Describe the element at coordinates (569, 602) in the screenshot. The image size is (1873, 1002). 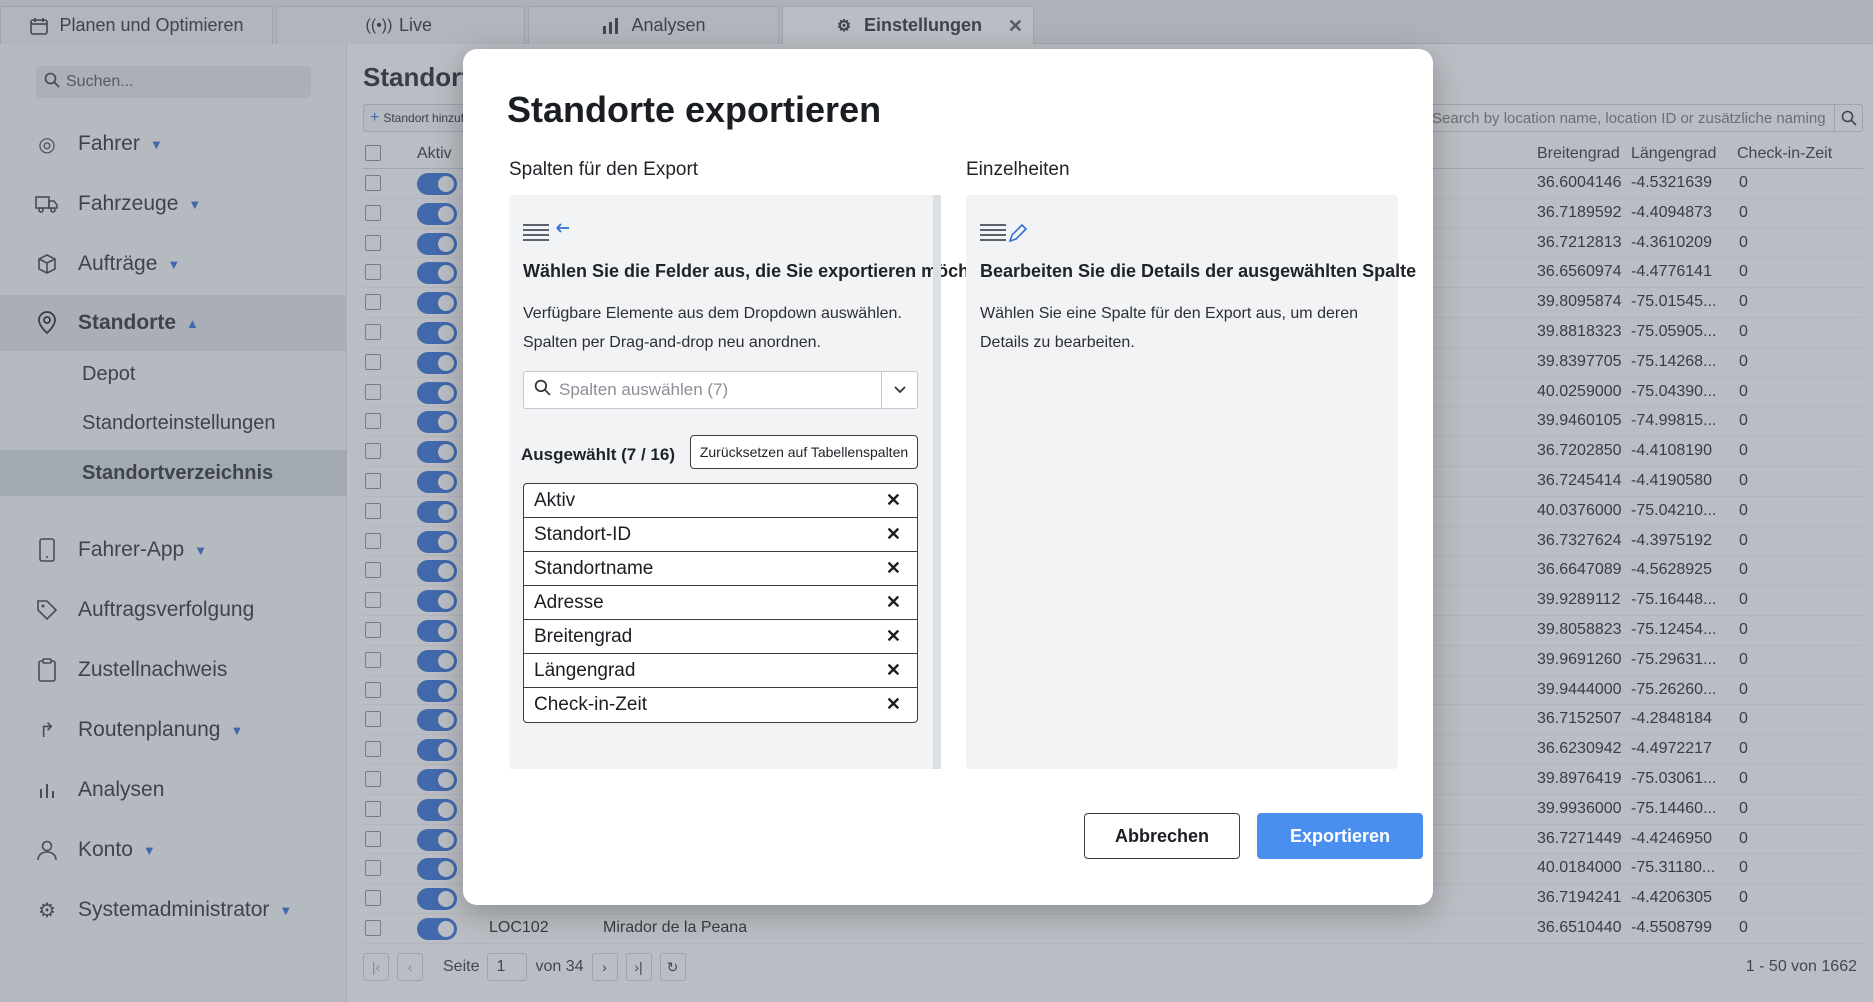
I see `selected-column-label: Adresse` at that location.